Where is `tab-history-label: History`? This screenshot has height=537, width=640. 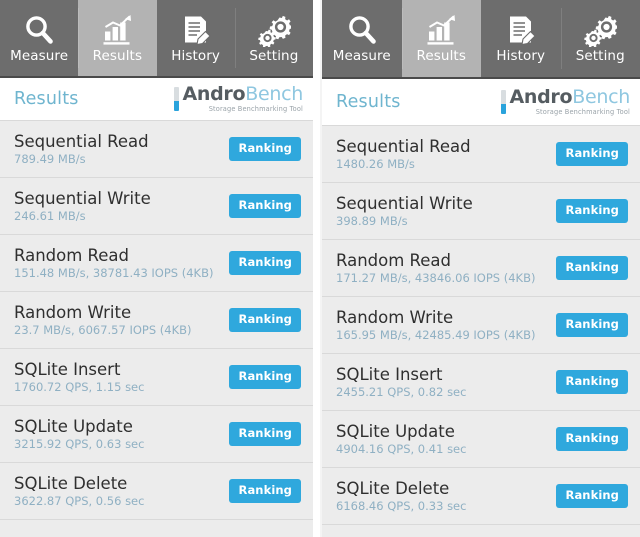
tab-history-label: History is located at coordinates (521, 56).